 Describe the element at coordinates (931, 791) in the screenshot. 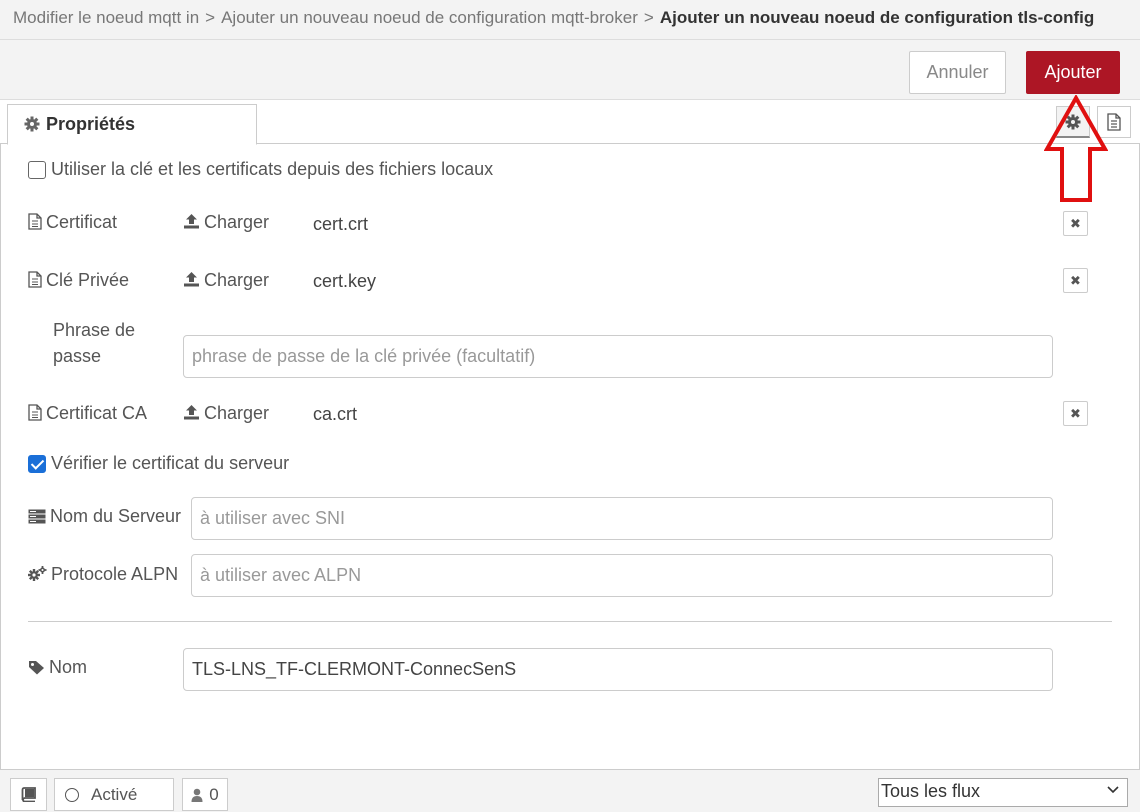

I see `flux-select-value: Tous les flux` at that location.